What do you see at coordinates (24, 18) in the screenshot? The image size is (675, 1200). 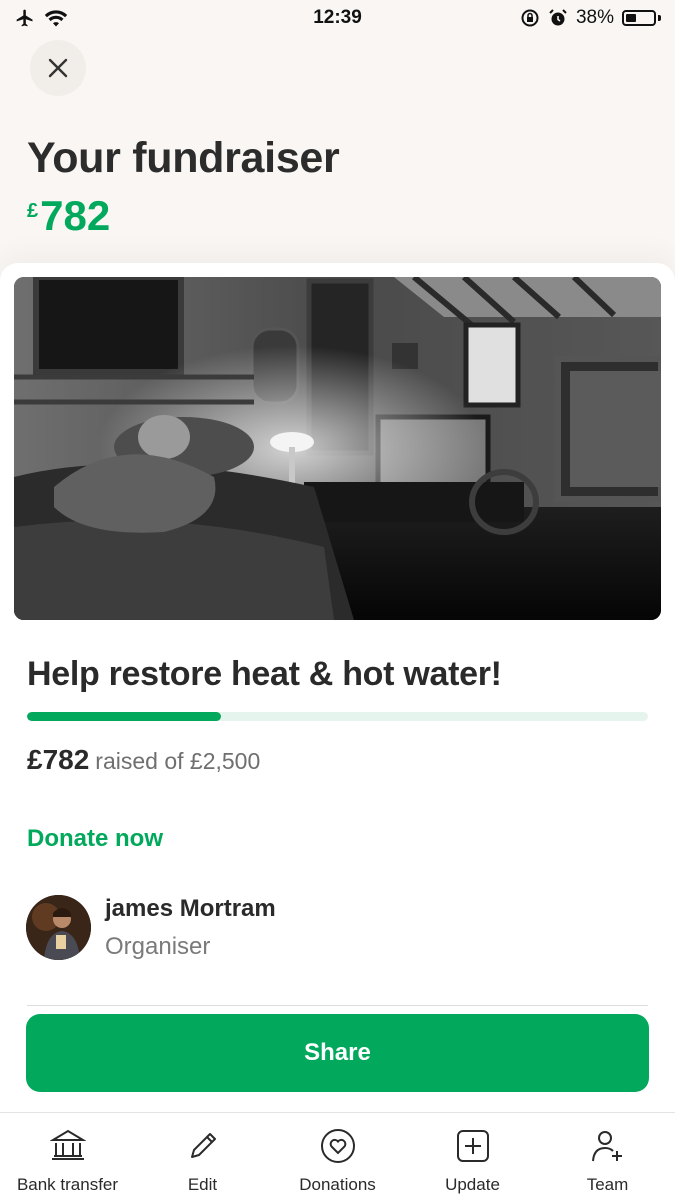 I see `airplane-icon` at bounding box center [24, 18].